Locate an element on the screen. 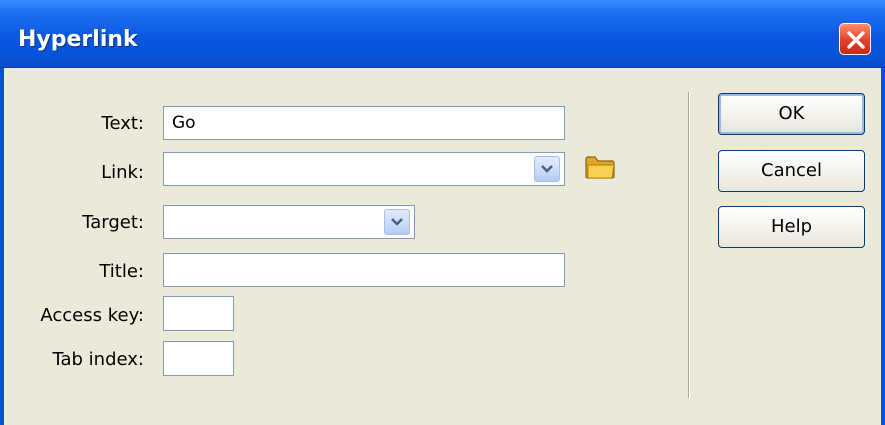  dialog-title: Hyperlink is located at coordinates (78, 39).